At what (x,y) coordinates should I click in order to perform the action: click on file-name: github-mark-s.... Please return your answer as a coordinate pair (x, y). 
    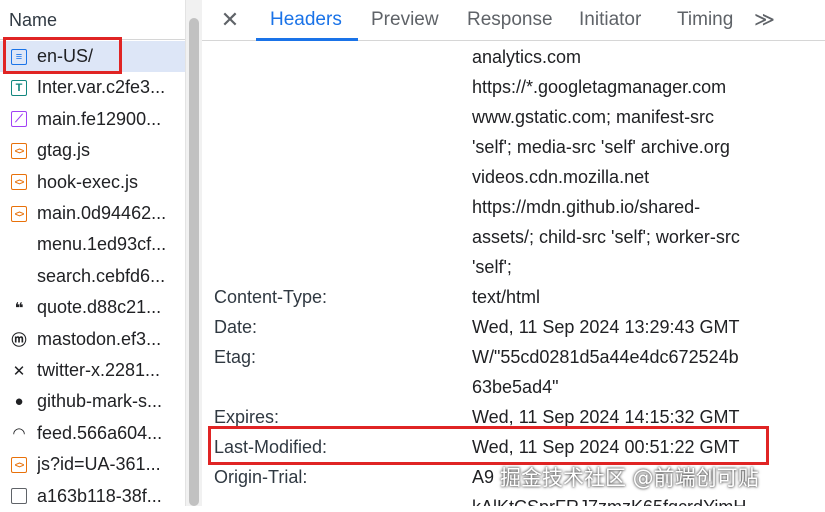
    Looking at the image, I should click on (100, 401).